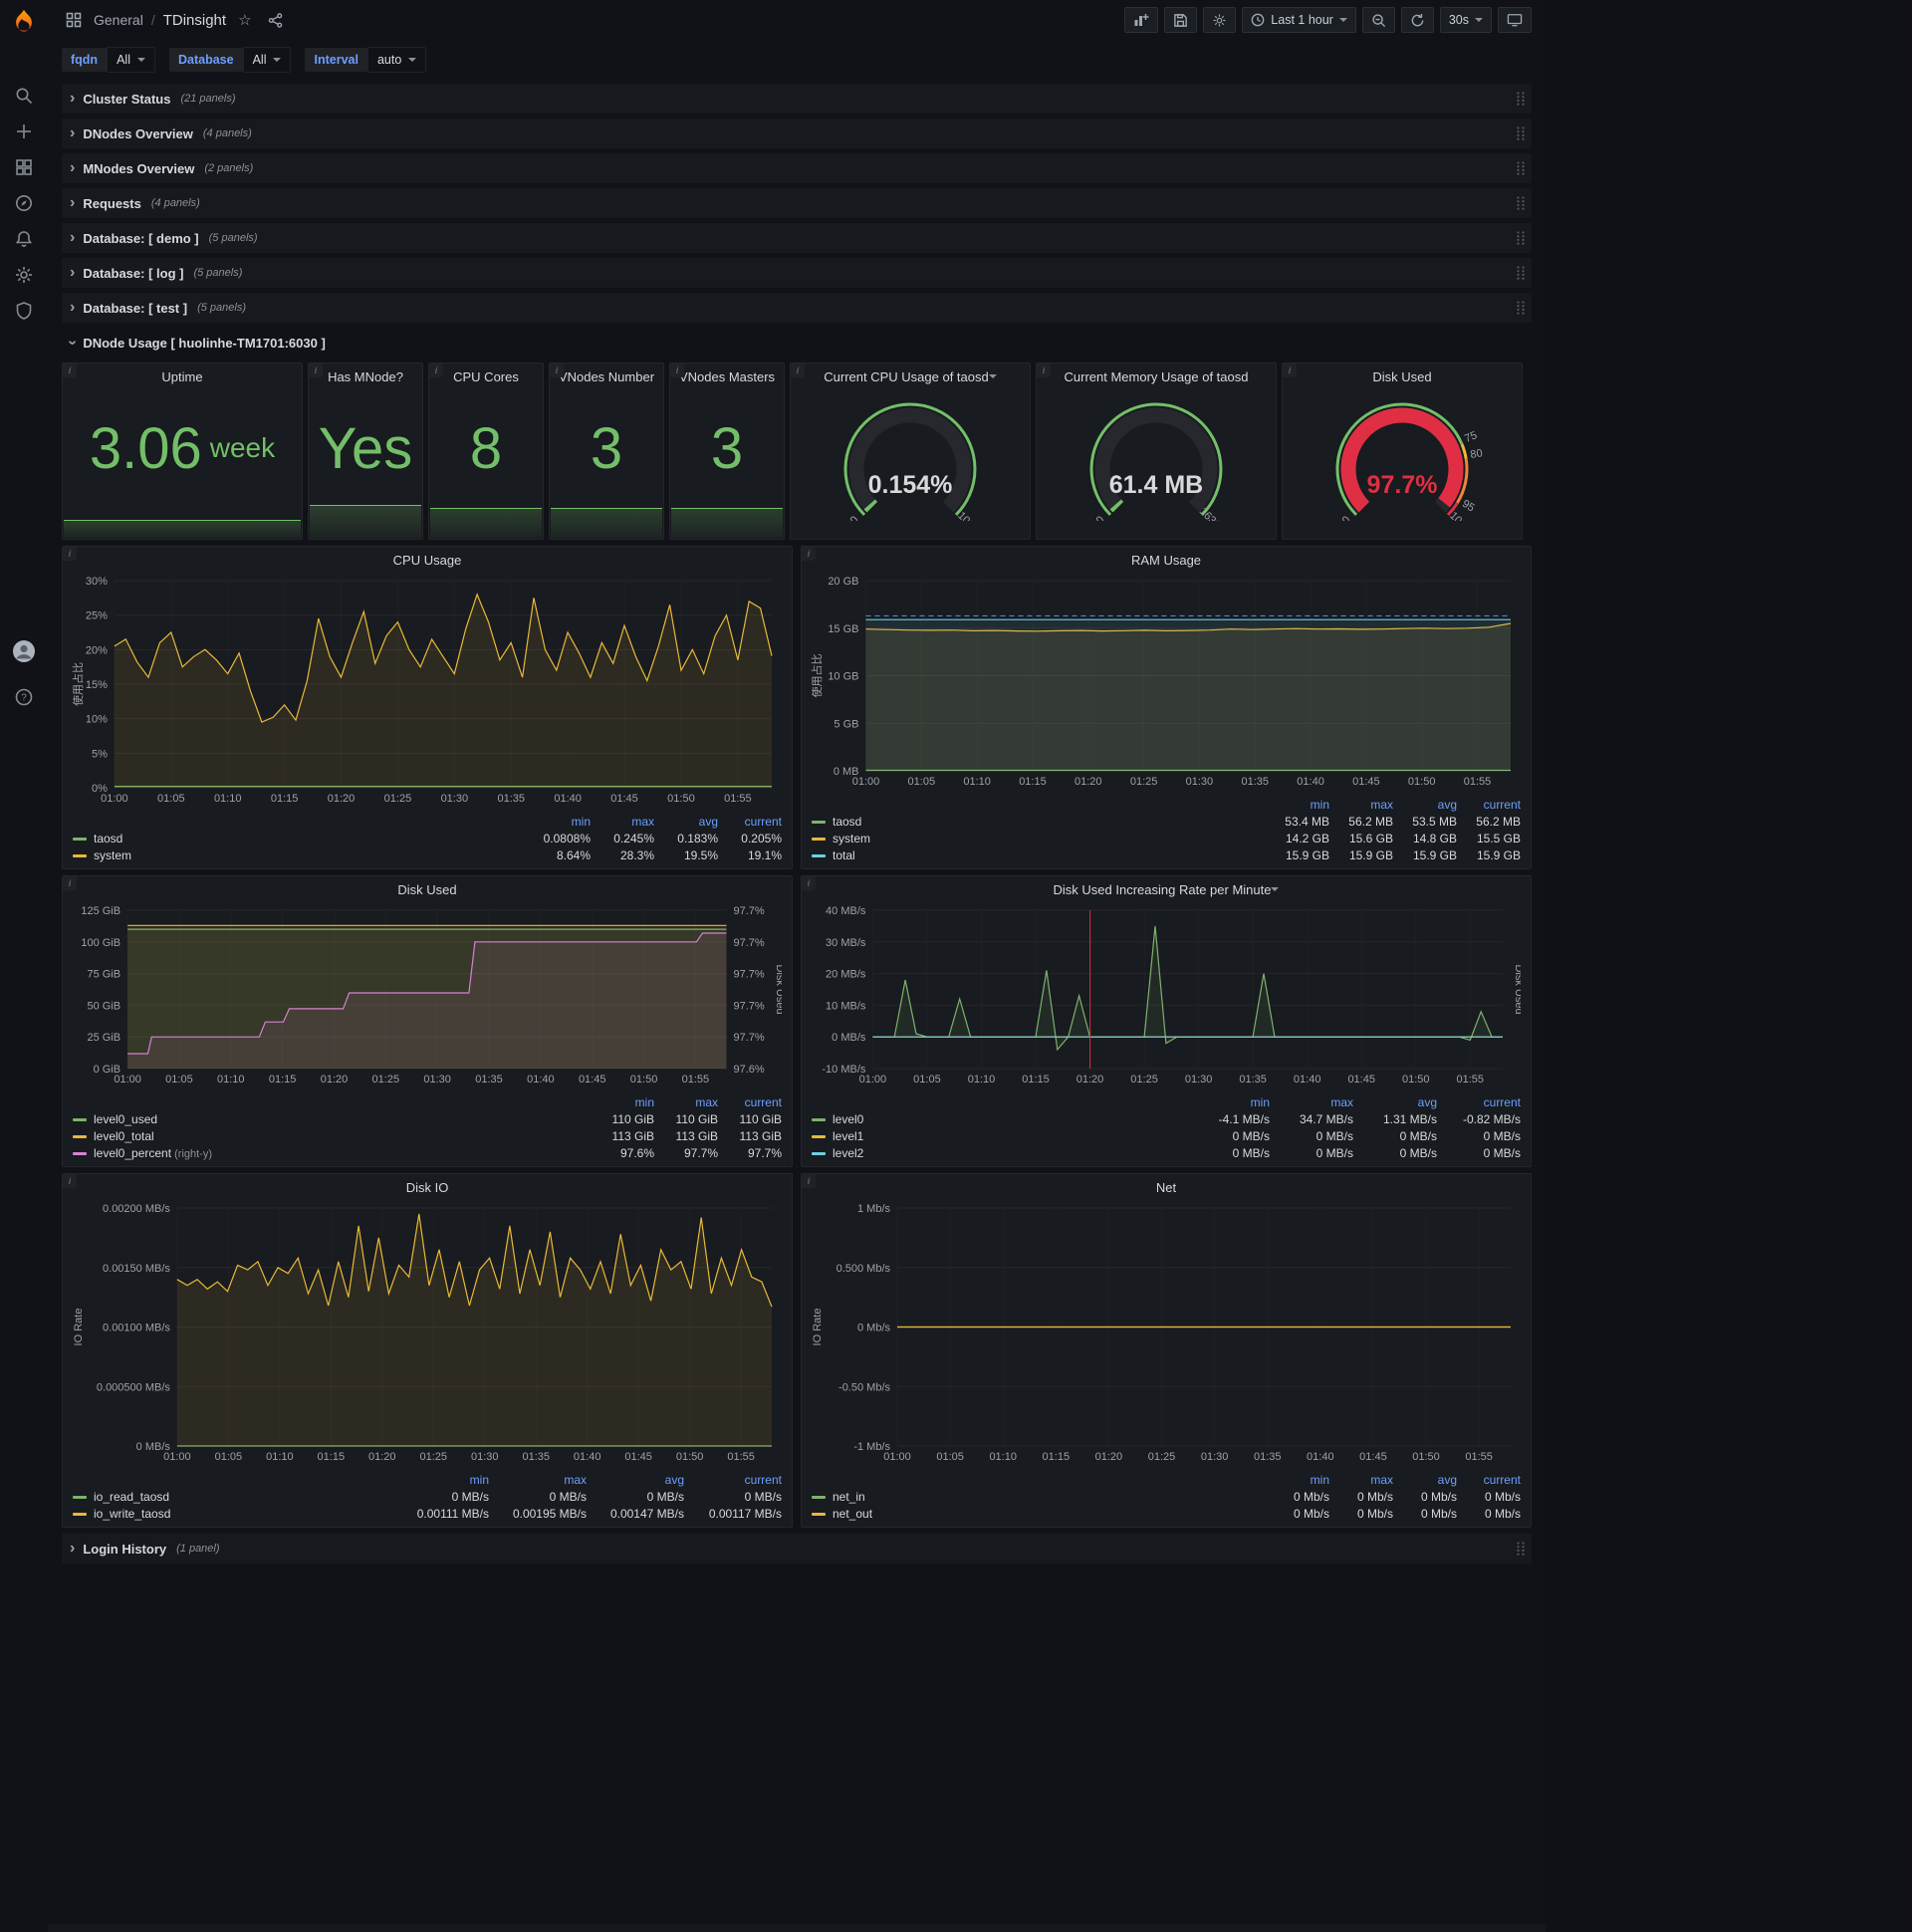 Image resolution: width=1912 pixels, height=1932 pixels. I want to click on dashboards-icon, so click(24, 167).